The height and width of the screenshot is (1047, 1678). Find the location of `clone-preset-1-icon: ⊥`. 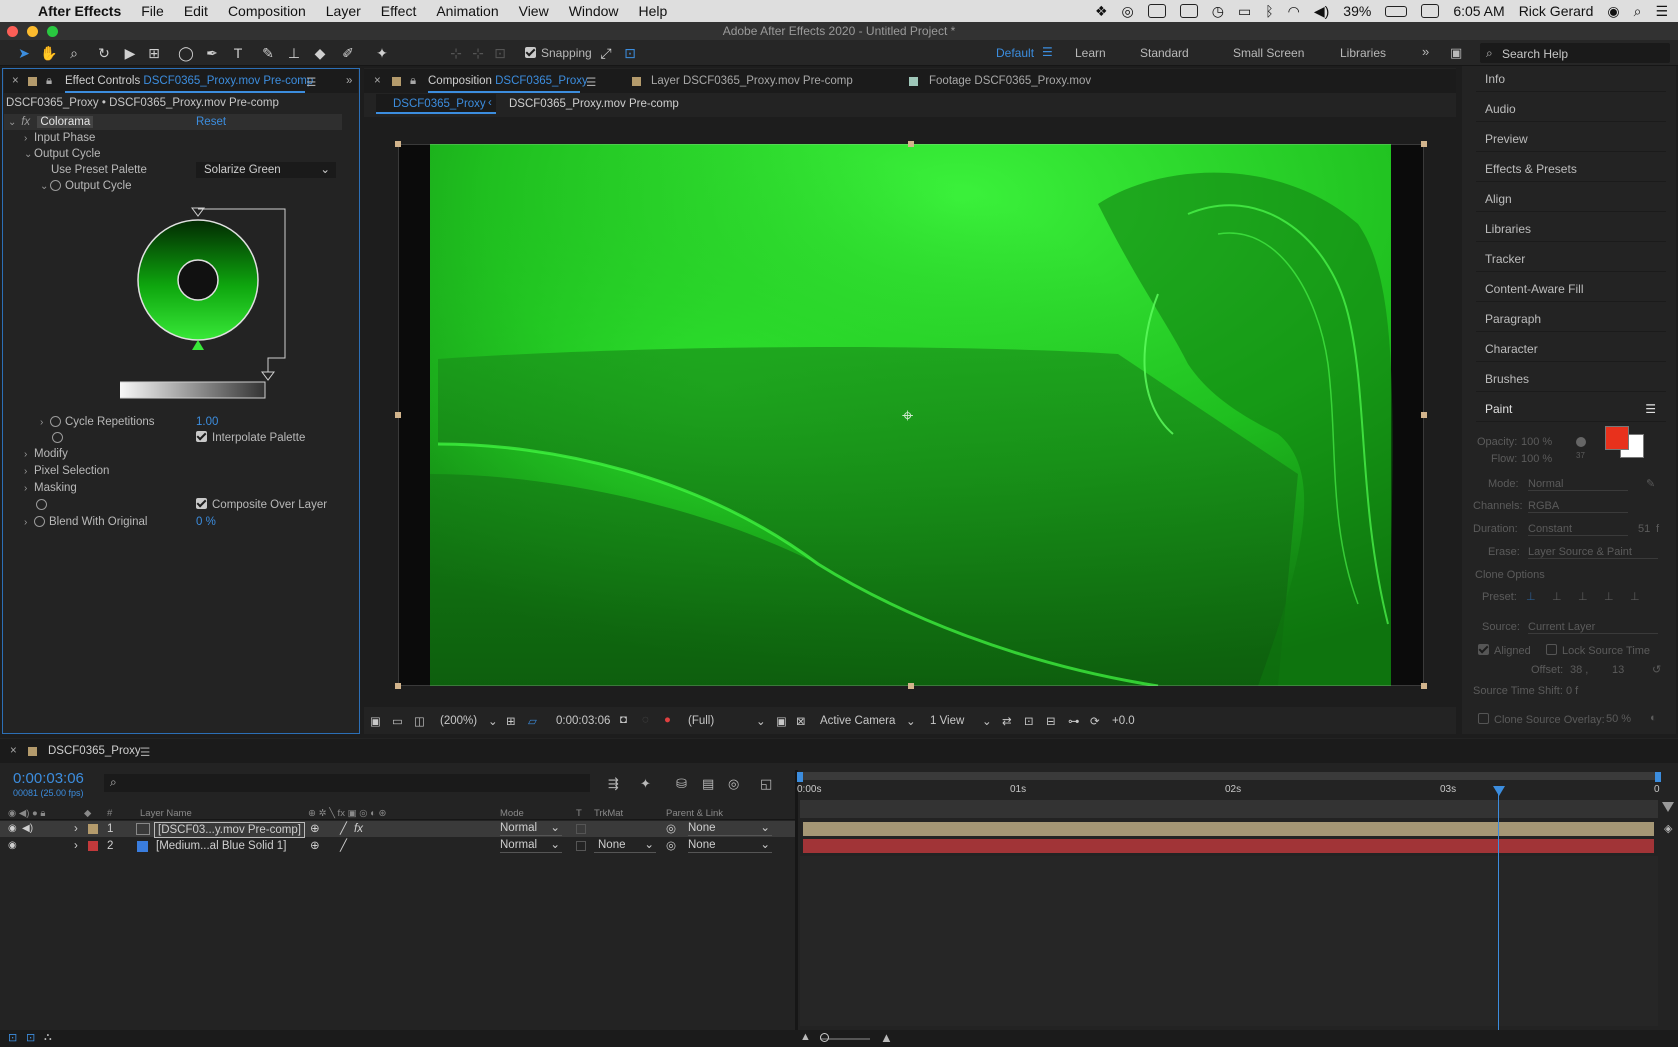

clone-preset-1-icon: ⊥ is located at coordinates (1531, 596).